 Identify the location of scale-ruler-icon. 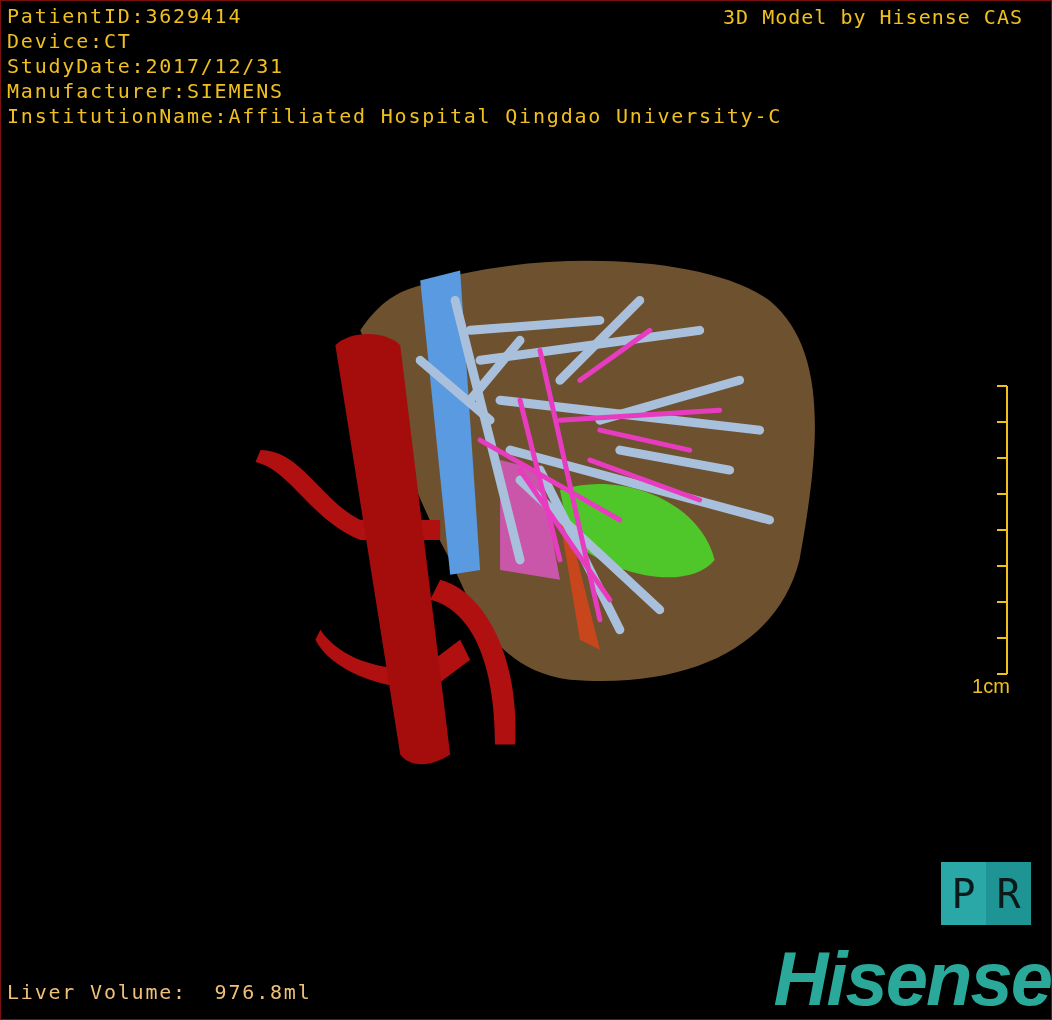
(1003, 530).